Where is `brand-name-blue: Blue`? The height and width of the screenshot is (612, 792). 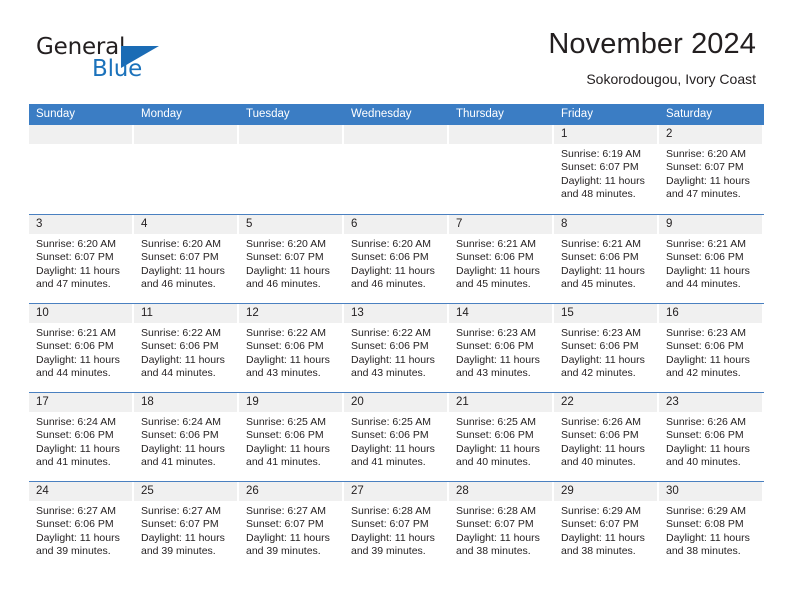
brand-name-blue: Blue is located at coordinates (117, 69).